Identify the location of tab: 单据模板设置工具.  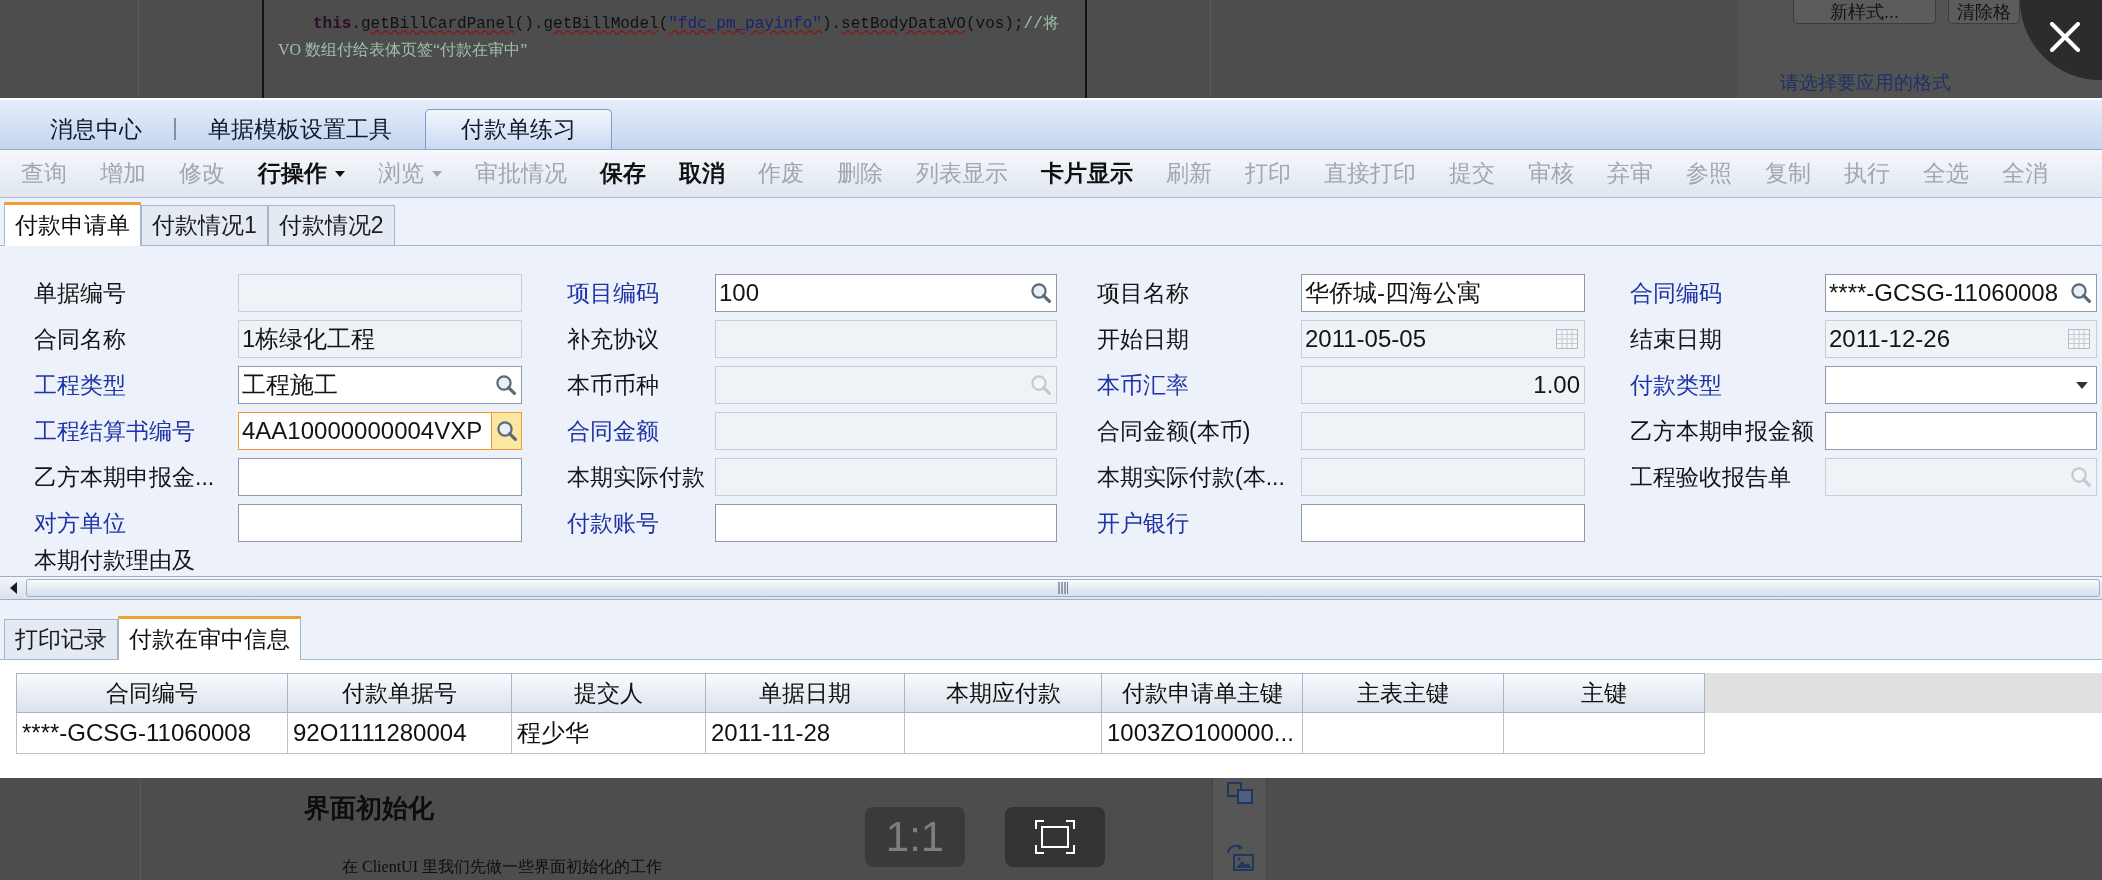
(300, 129).